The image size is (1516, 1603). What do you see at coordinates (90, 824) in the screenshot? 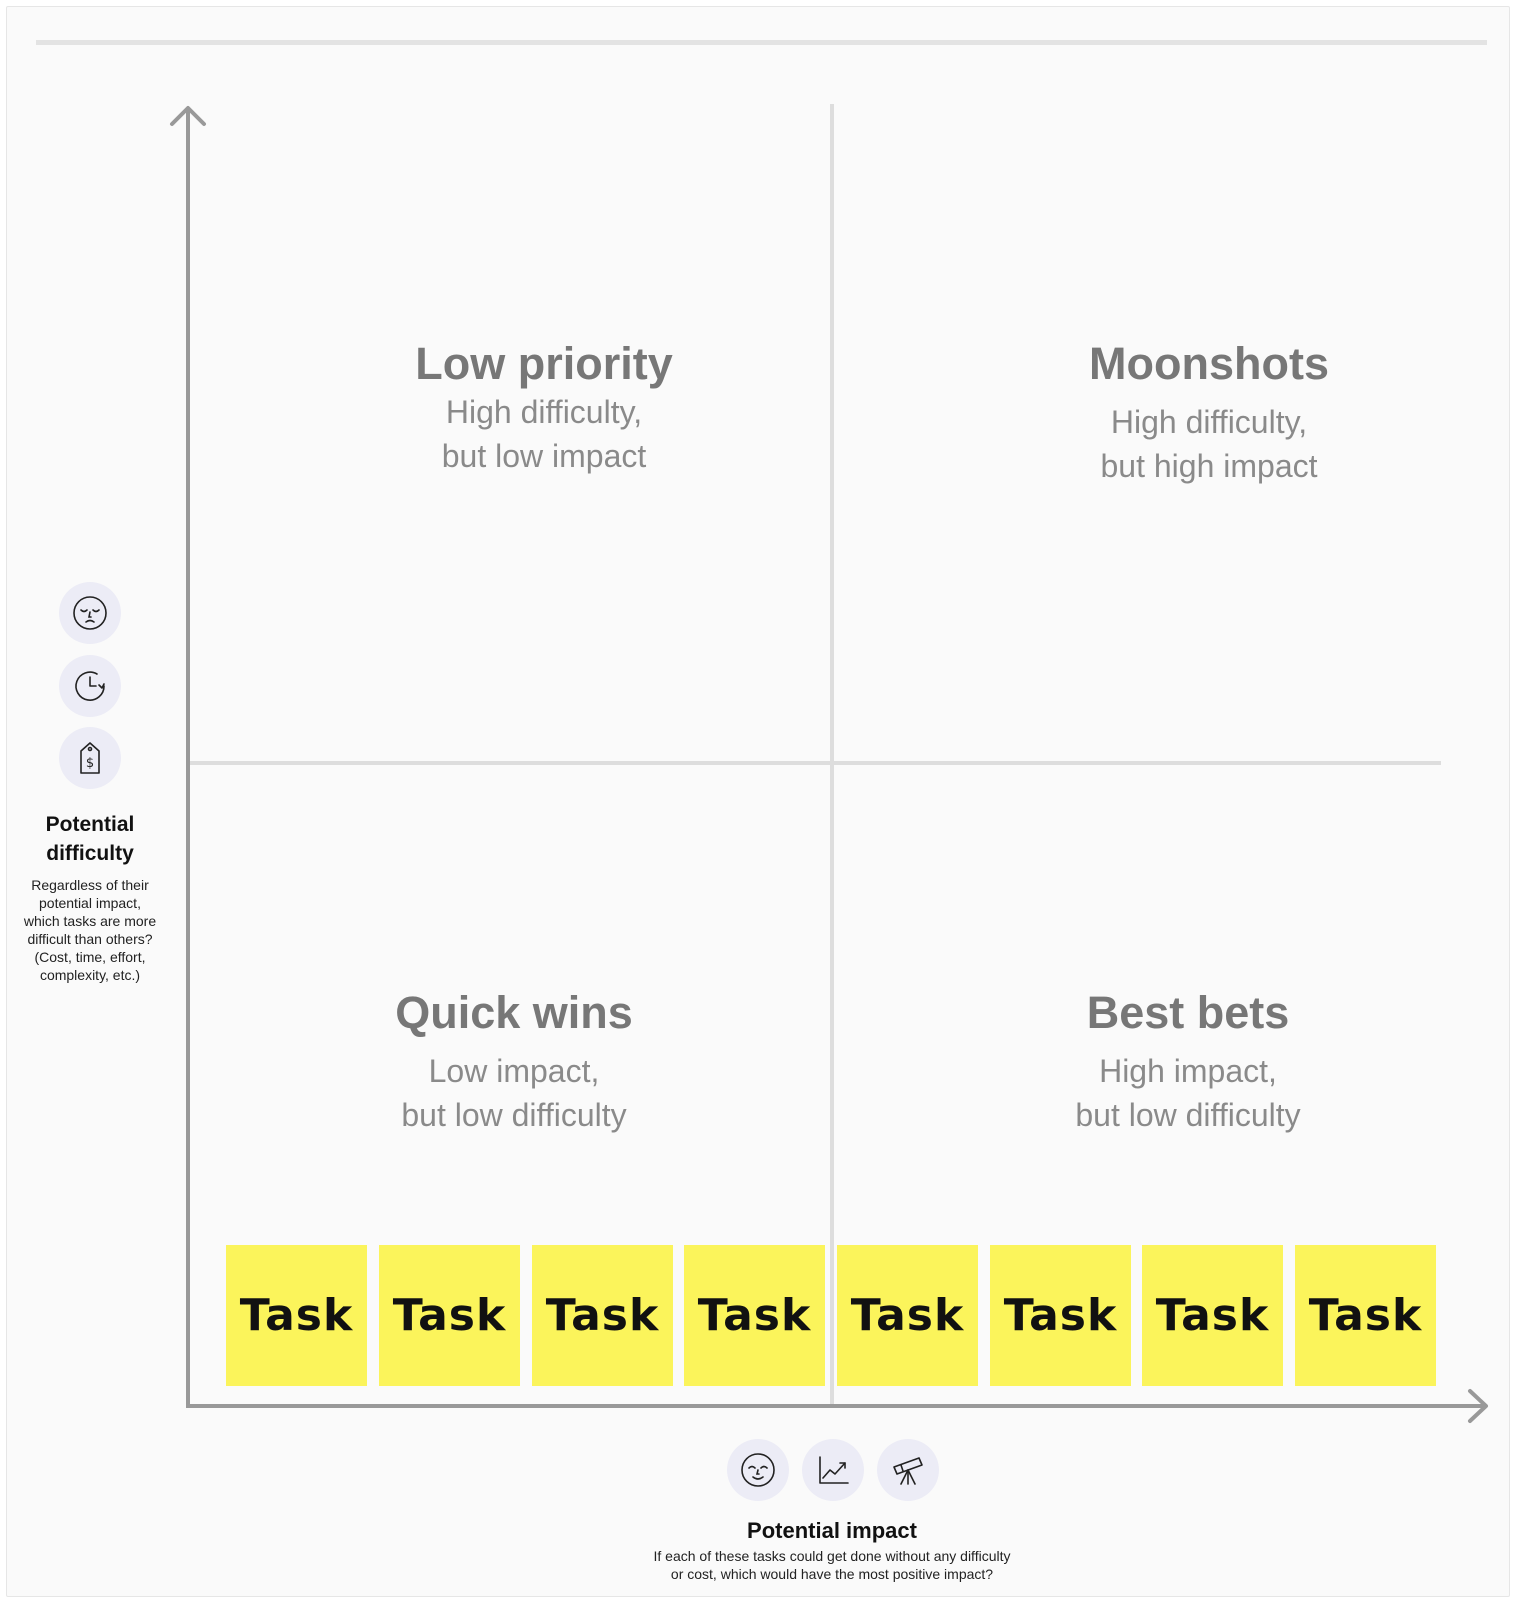
I see `y-axis-title-line: Potential` at bounding box center [90, 824].